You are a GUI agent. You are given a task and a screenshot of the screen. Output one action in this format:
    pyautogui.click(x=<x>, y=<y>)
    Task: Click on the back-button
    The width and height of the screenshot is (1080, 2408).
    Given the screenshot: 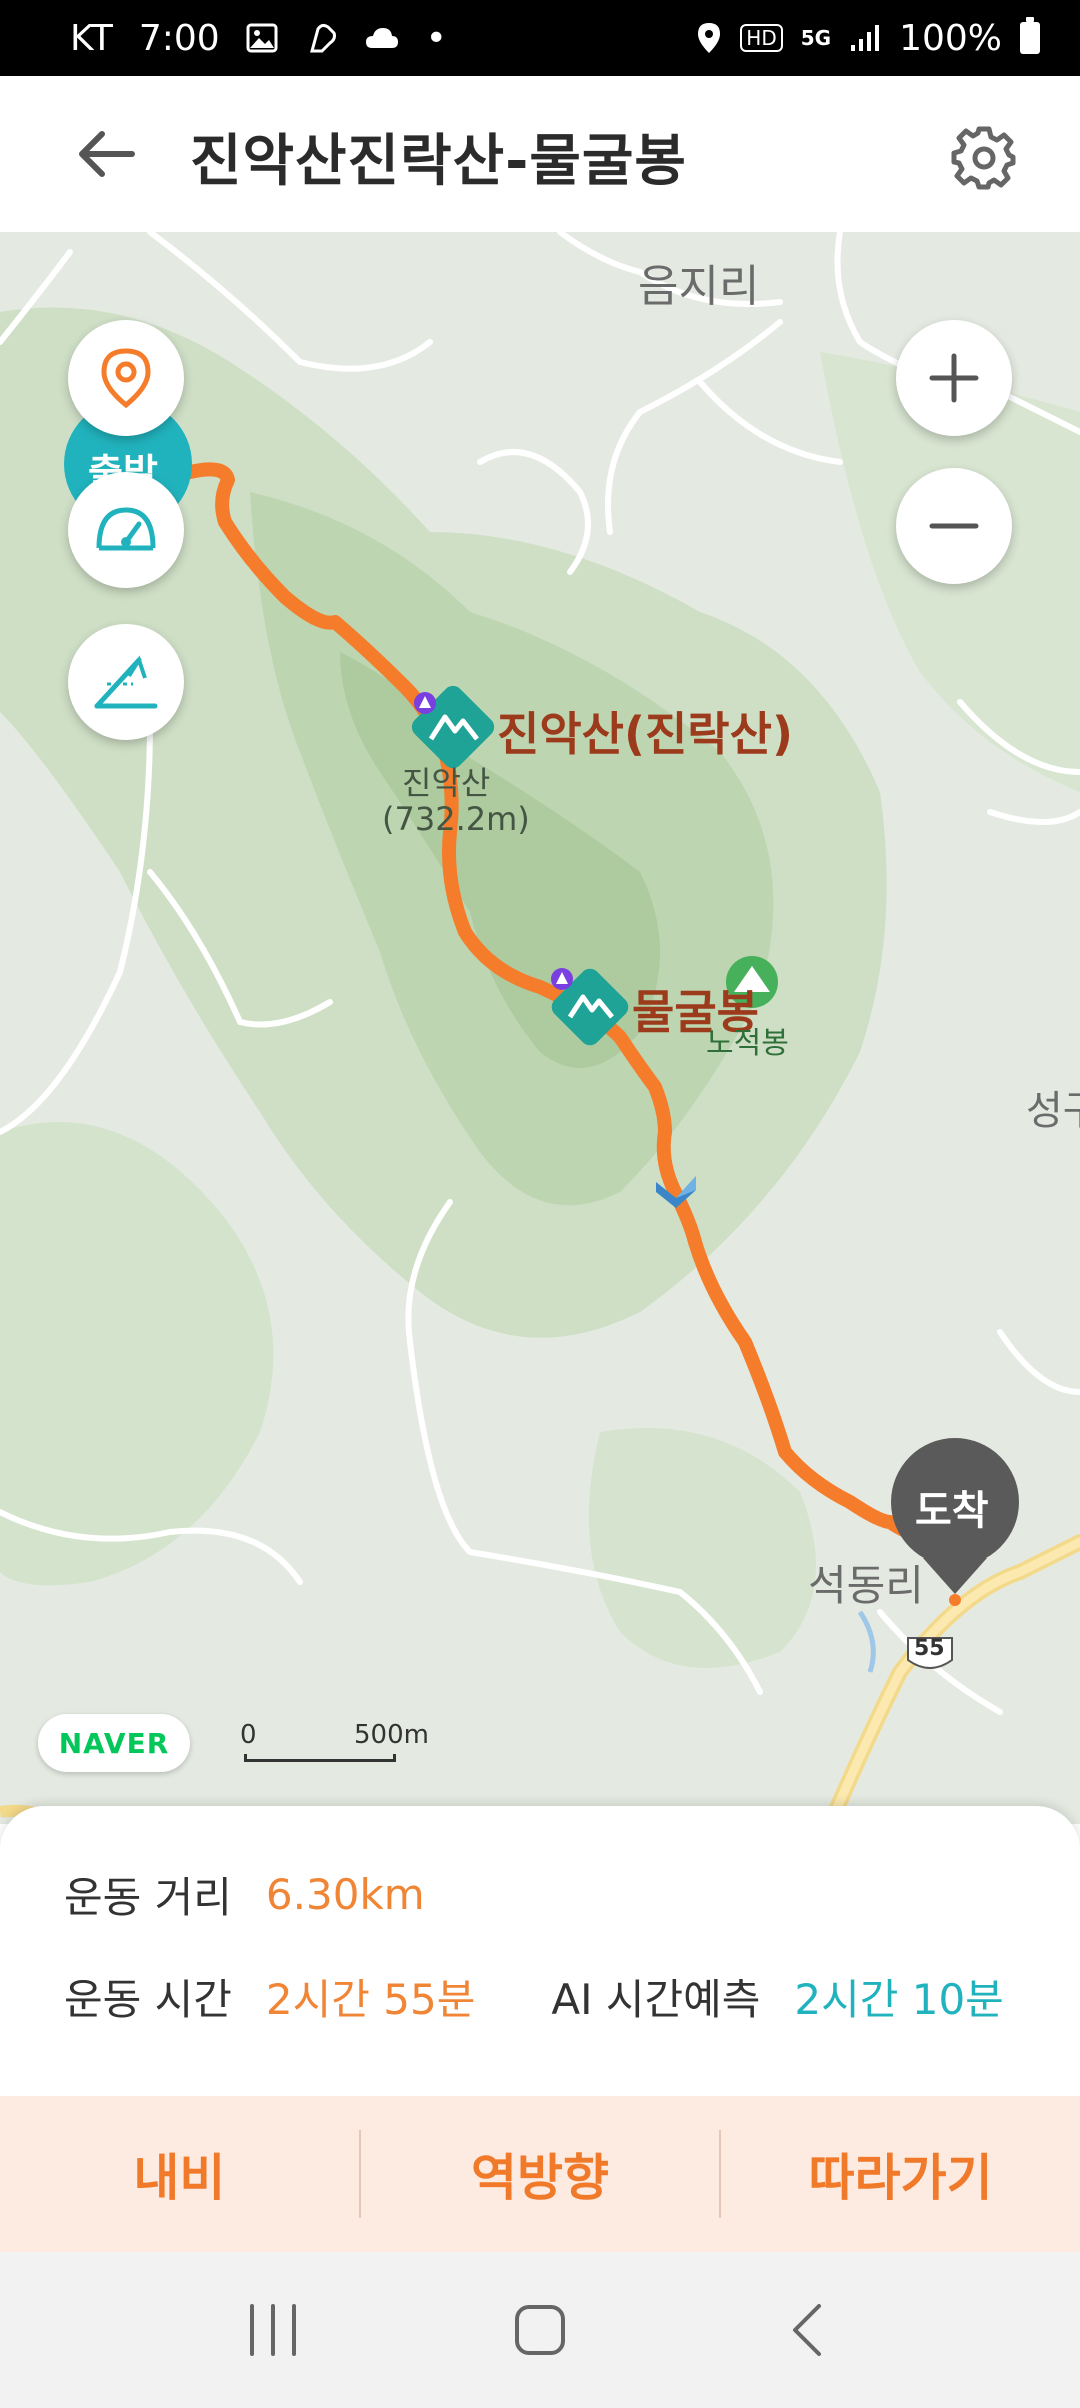 What is the action you would take?
    pyautogui.click(x=106, y=154)
    